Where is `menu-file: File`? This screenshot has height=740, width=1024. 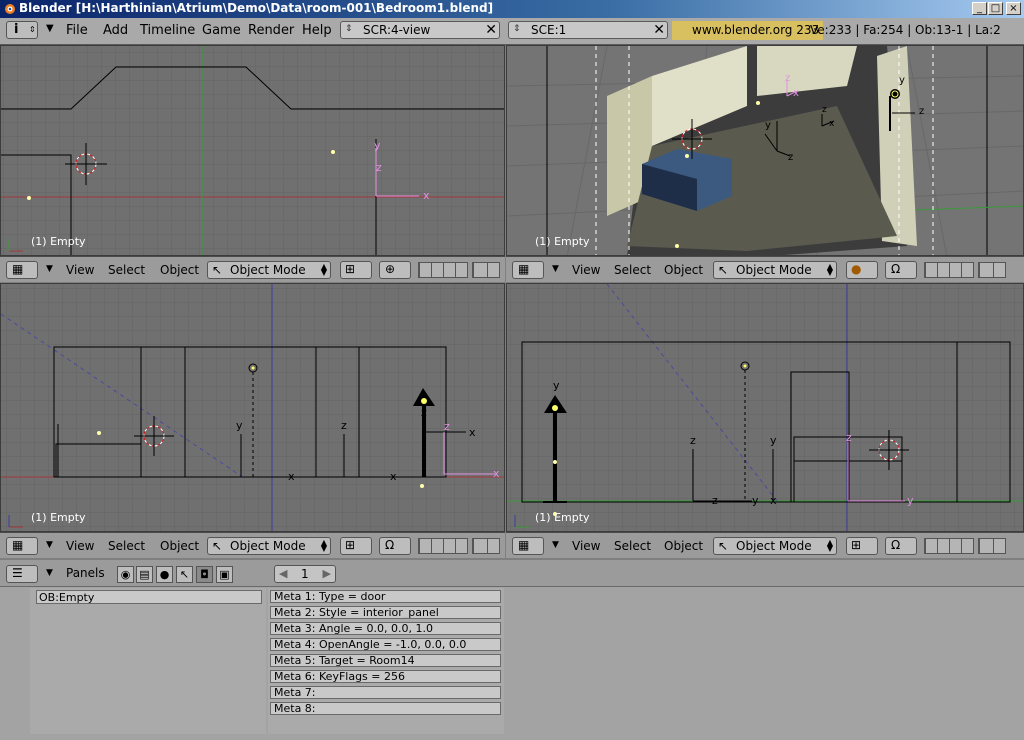 menu-file: File is located at coordinates (77, 30).